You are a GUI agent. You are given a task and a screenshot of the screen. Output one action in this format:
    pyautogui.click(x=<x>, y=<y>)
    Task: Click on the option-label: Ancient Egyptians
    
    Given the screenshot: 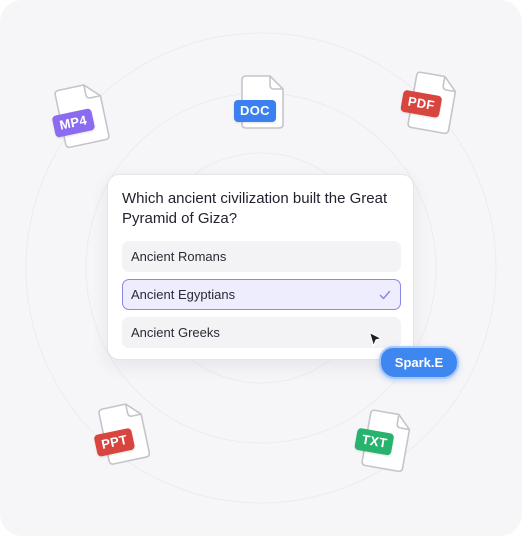 What is the action you would take?
    pyautogui.click(x=183, y=294)
    